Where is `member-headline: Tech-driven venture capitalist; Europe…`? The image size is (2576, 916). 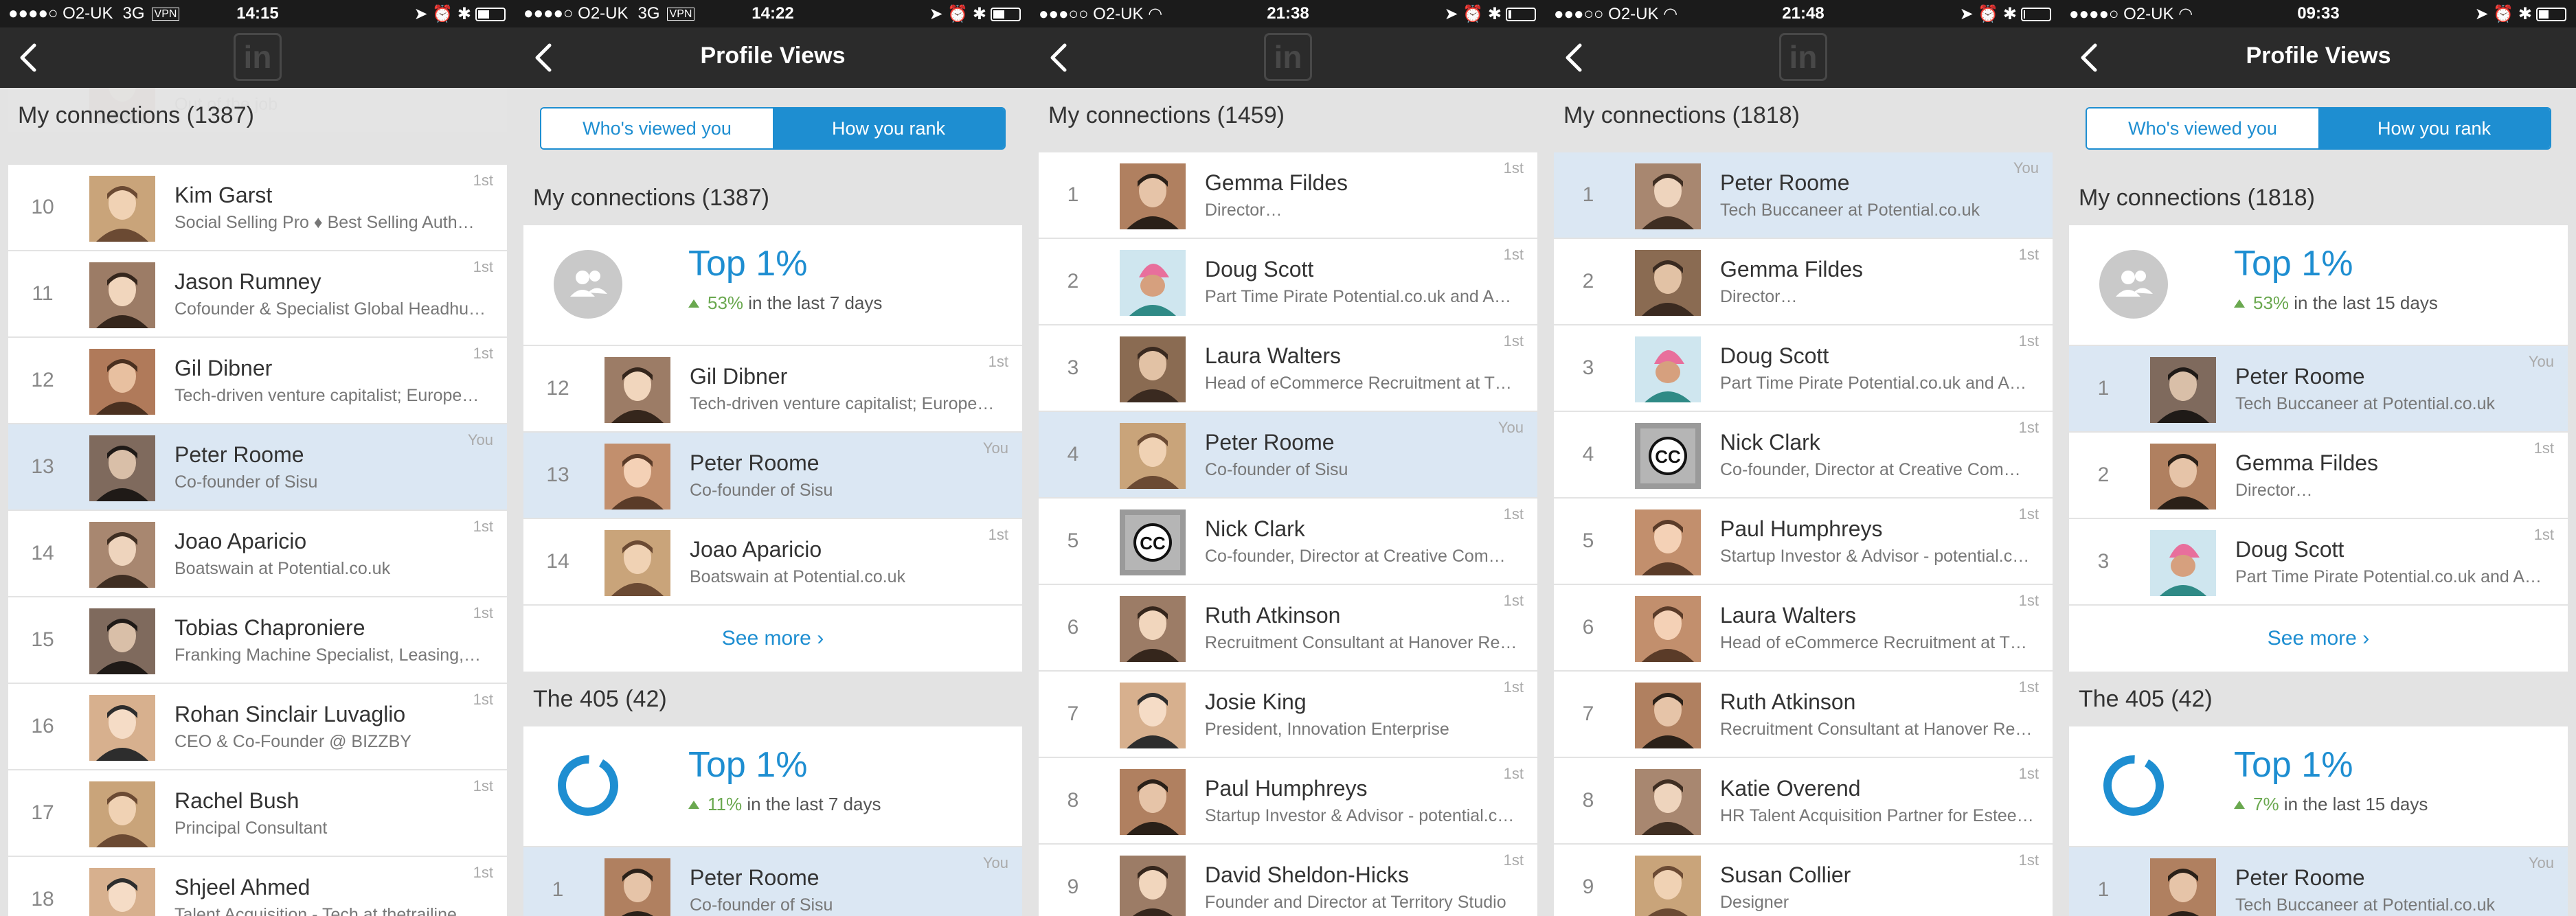
member-headline: Tech-driven venture capitalist; Europe… is located at coordinates (326, 395).